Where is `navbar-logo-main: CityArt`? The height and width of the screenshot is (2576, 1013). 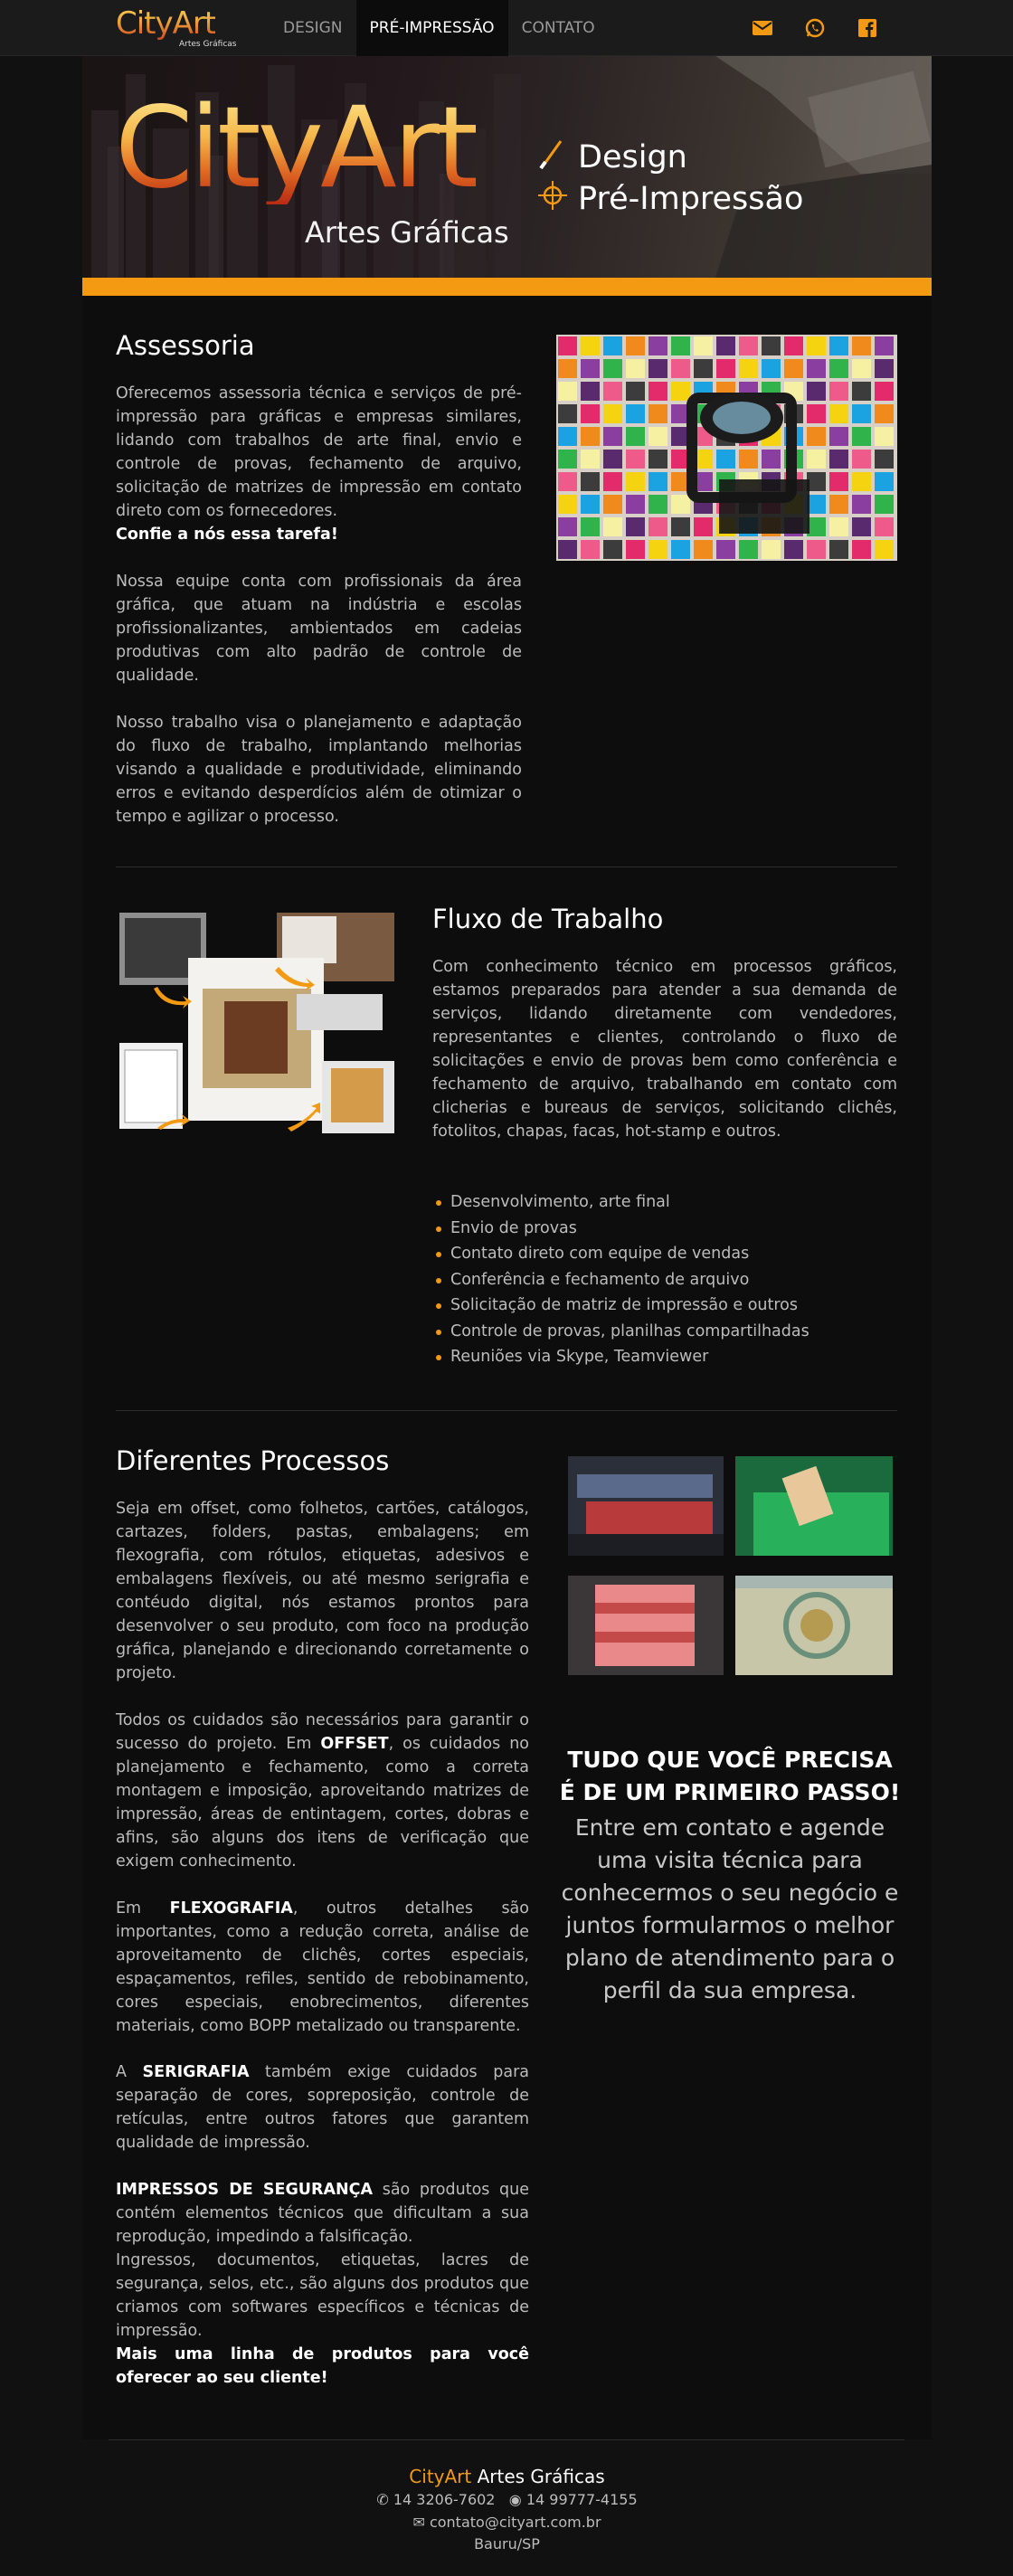
navbar-logo-main: CityArt is located at coordinates (166, 23).